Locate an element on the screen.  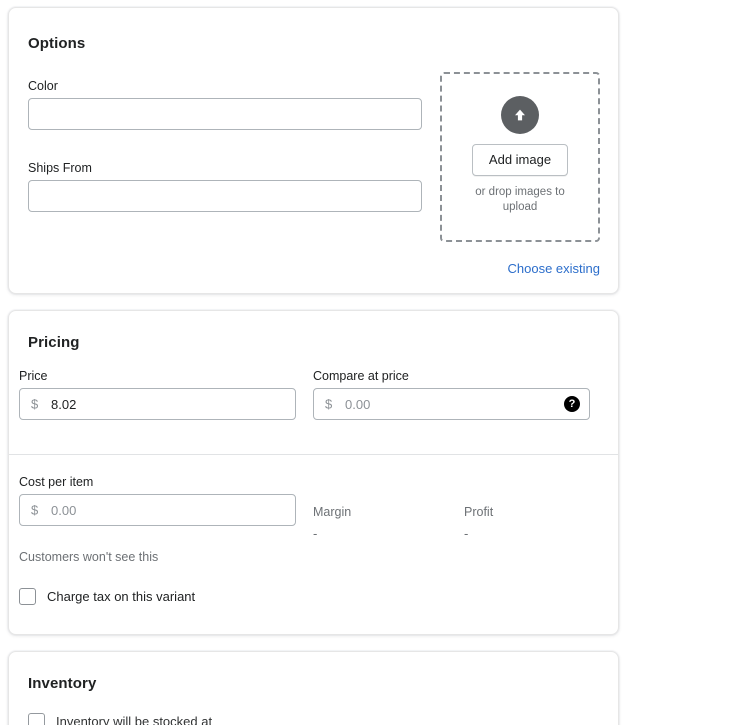
inventory-clipped-label: Inventory will be stocked at is located at coordinates (134, 719).